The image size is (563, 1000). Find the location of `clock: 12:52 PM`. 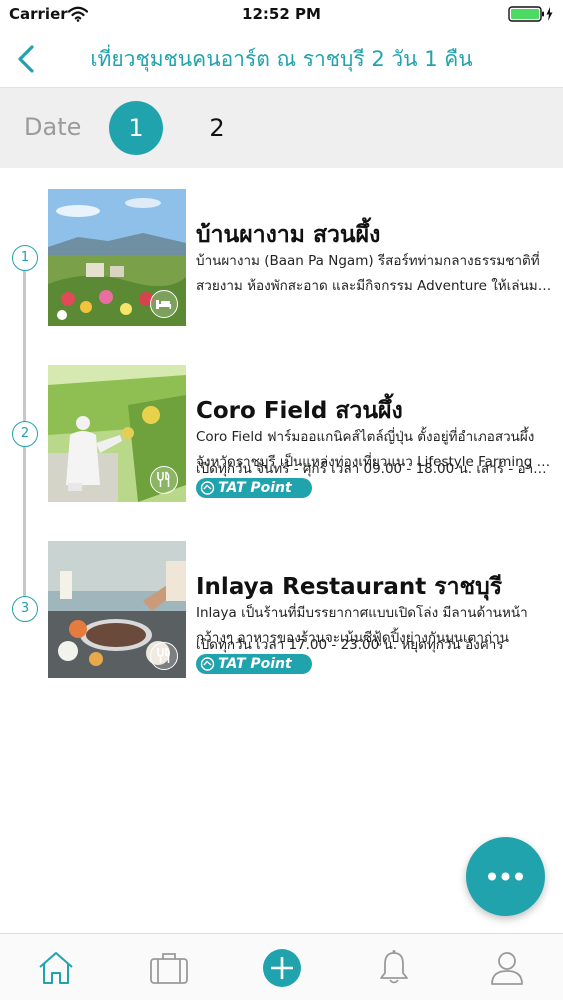

clock: 12:52 PM is located at coordinates (281, 14).